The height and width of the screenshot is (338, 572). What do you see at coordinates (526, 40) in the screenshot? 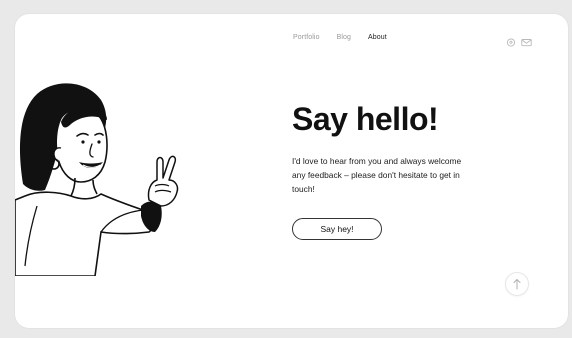
I see `mail-icon` at bounding box center [526, 40].